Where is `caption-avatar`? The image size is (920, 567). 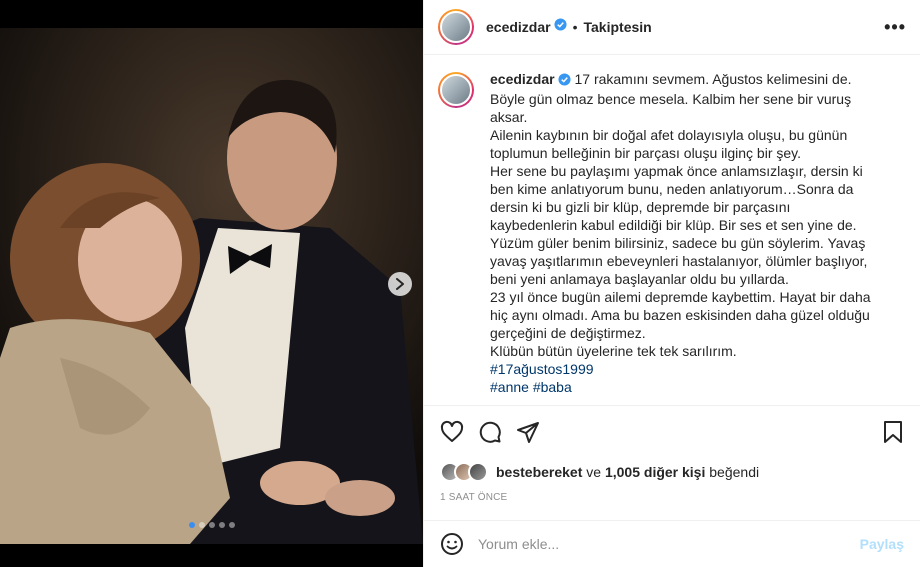 caption-avatar is located at coordinates (456, 90).